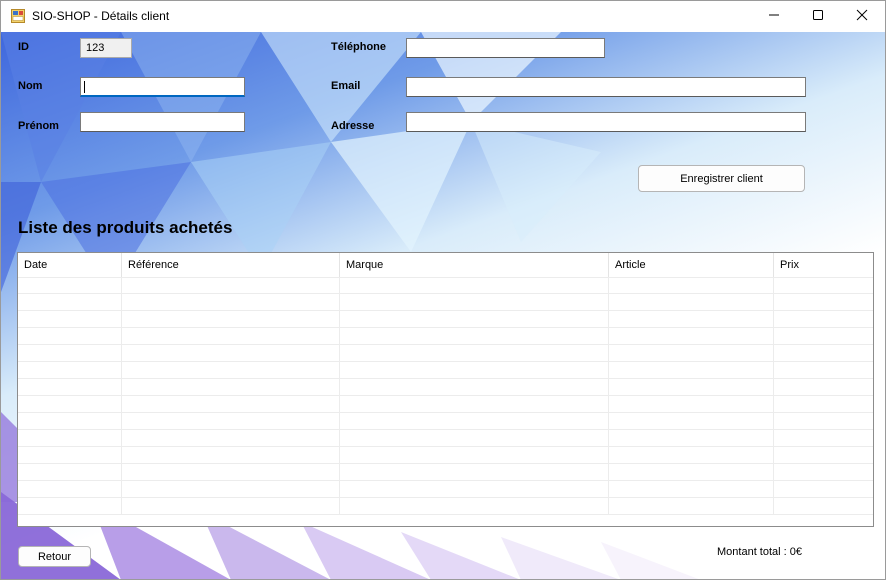  I want to click on window-title: SIO-SHOP - Détails client, so click(101, 16).